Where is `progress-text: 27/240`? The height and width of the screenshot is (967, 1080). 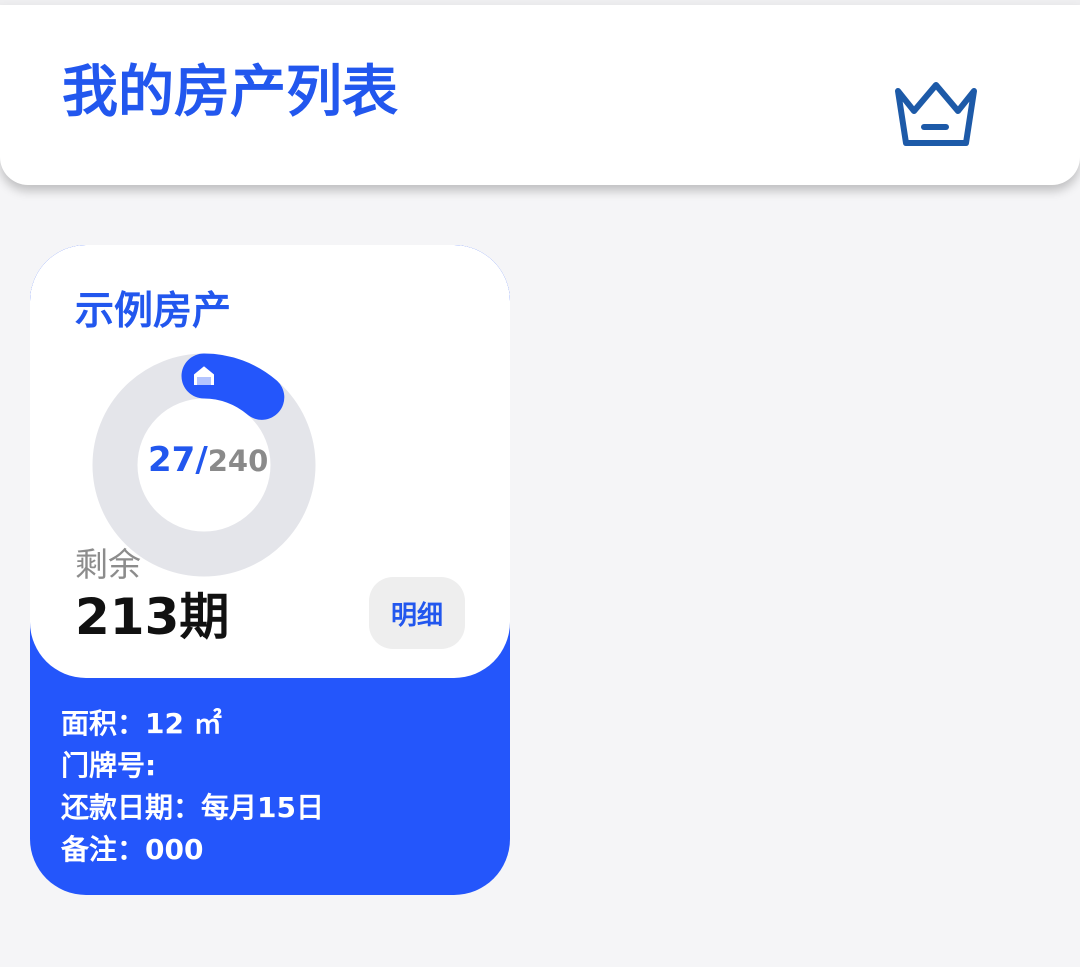 progress-text: 27/240 is located at coordinates (208, 460).